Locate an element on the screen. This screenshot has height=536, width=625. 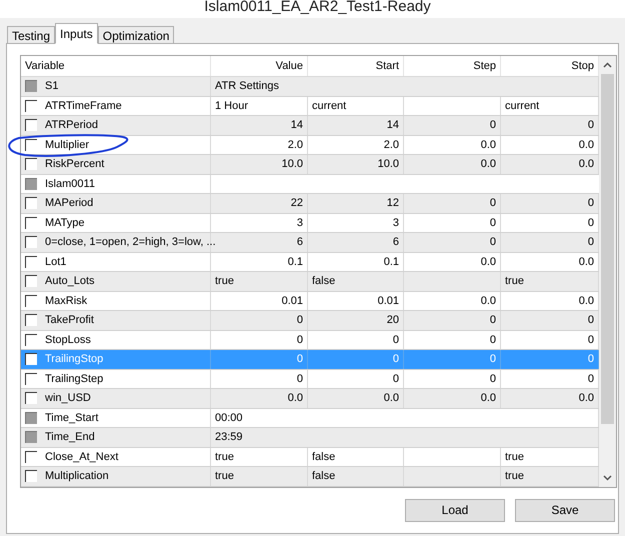
table-row: MaxRisk 0.01 0.01 0.0 0.0 is located at coordinates (310, 301).